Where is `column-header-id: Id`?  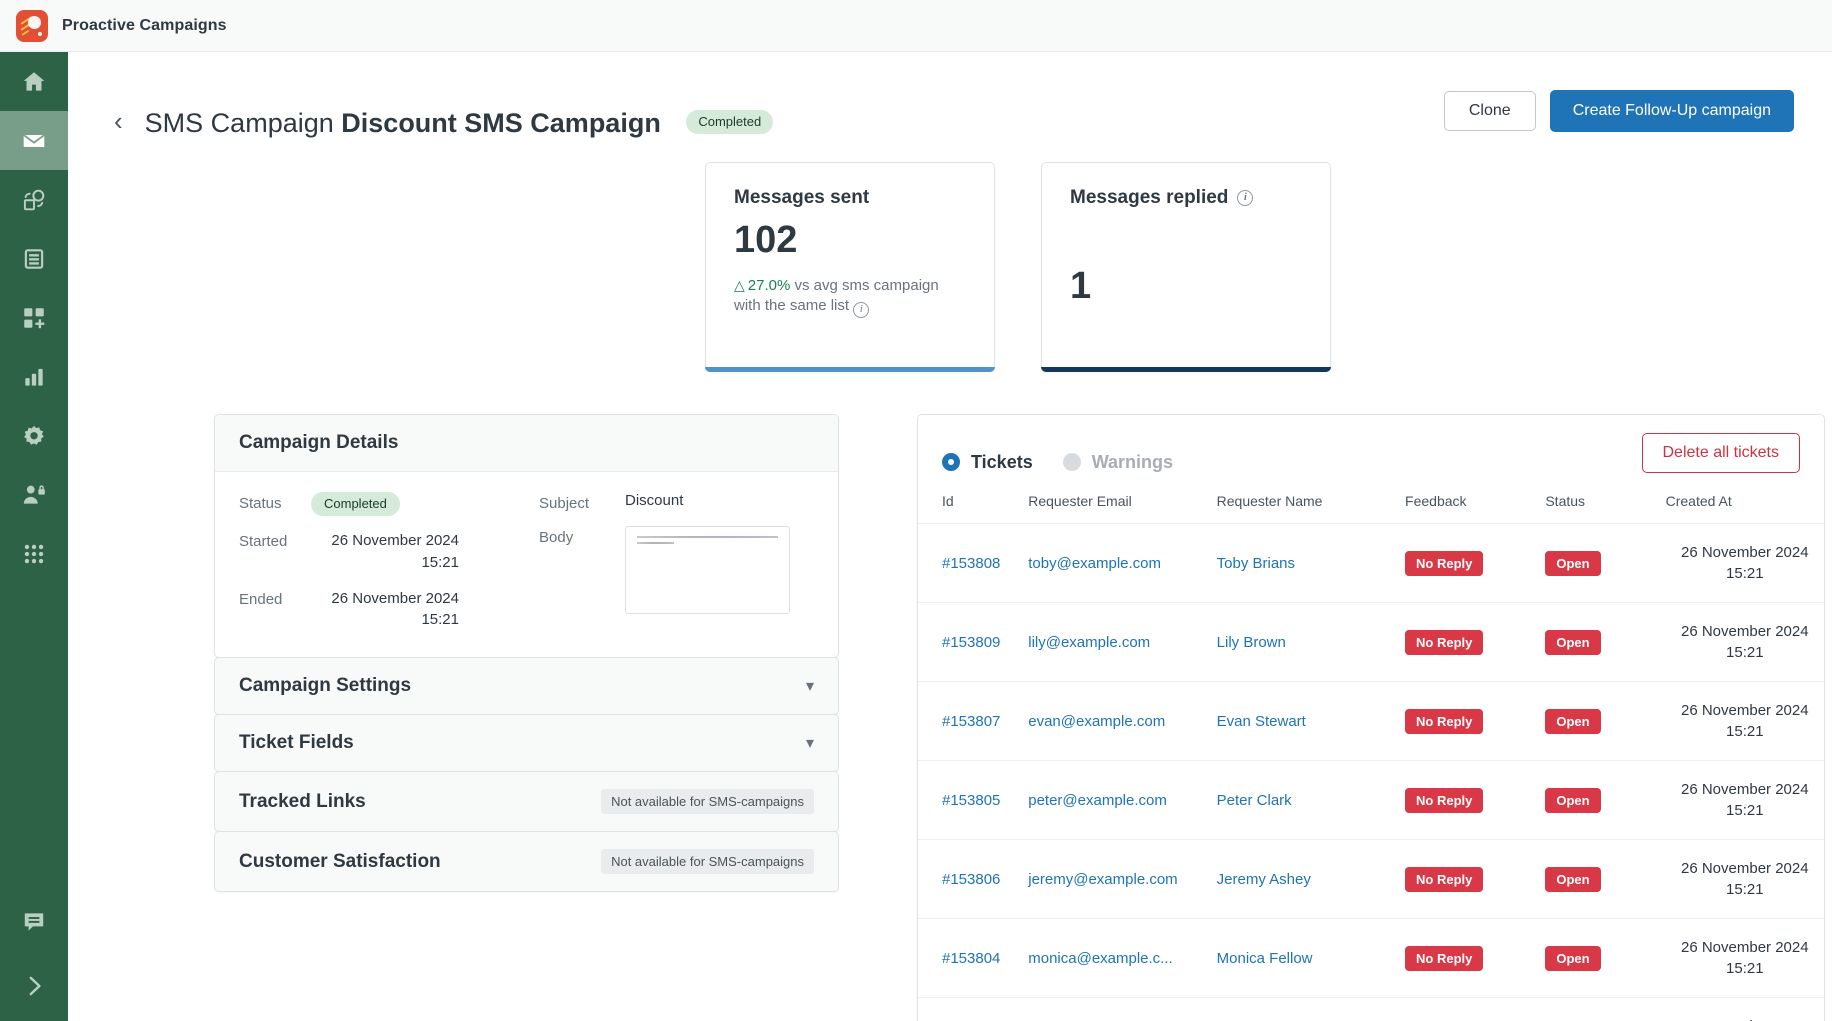 column-header-id: Id is located at coordinates (948, 501).